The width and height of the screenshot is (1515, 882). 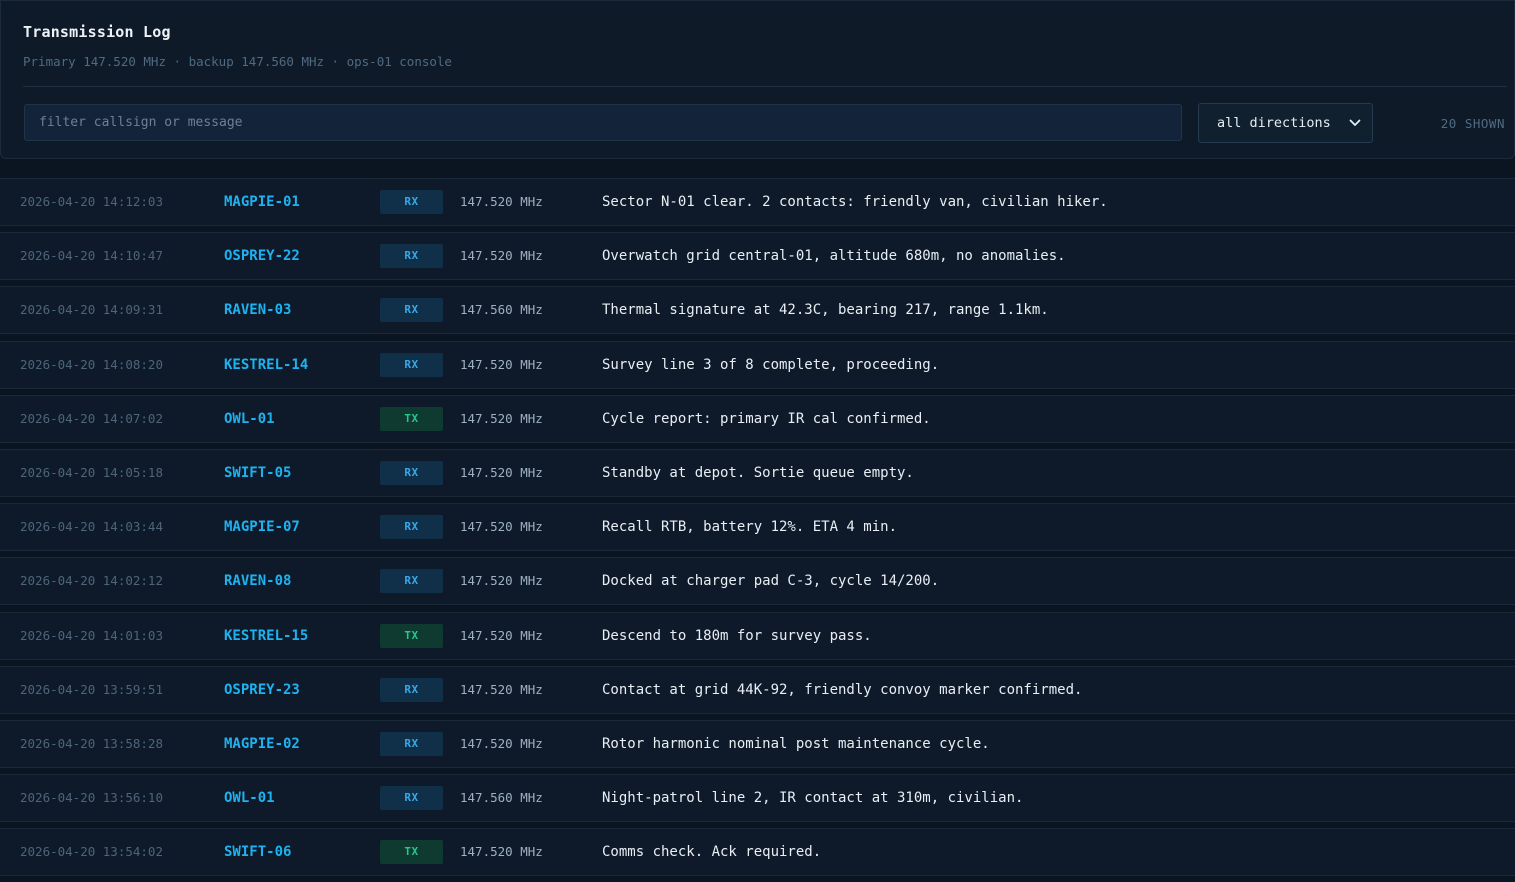 What do you see at coordinates (91, 581) in the screenshot?
I see `row-timestamp: 2026-04-20 14:02:12` at bounding box center [91, 581].